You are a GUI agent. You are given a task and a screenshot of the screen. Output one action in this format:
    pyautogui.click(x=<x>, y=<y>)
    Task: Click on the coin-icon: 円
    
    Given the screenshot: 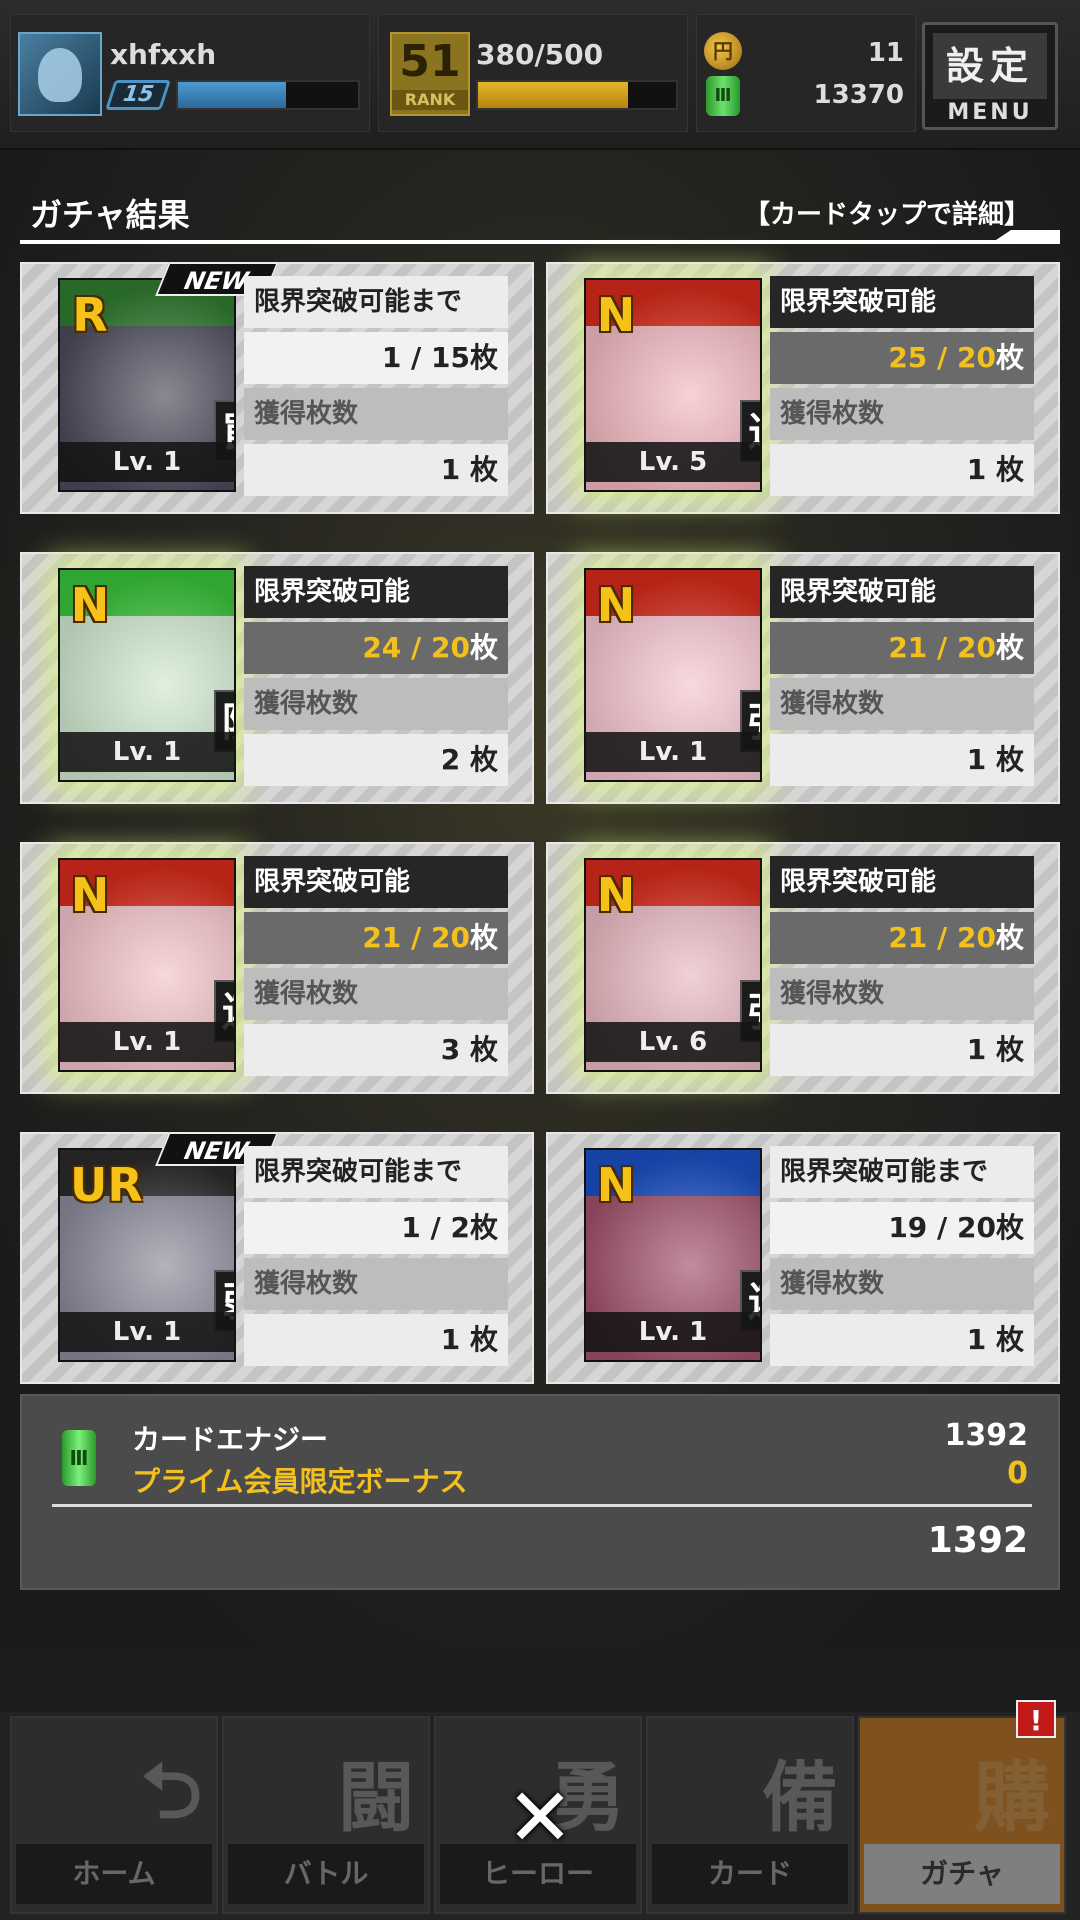 What is the action you would take?
    pyautogui.click(x=723, y=51)
    